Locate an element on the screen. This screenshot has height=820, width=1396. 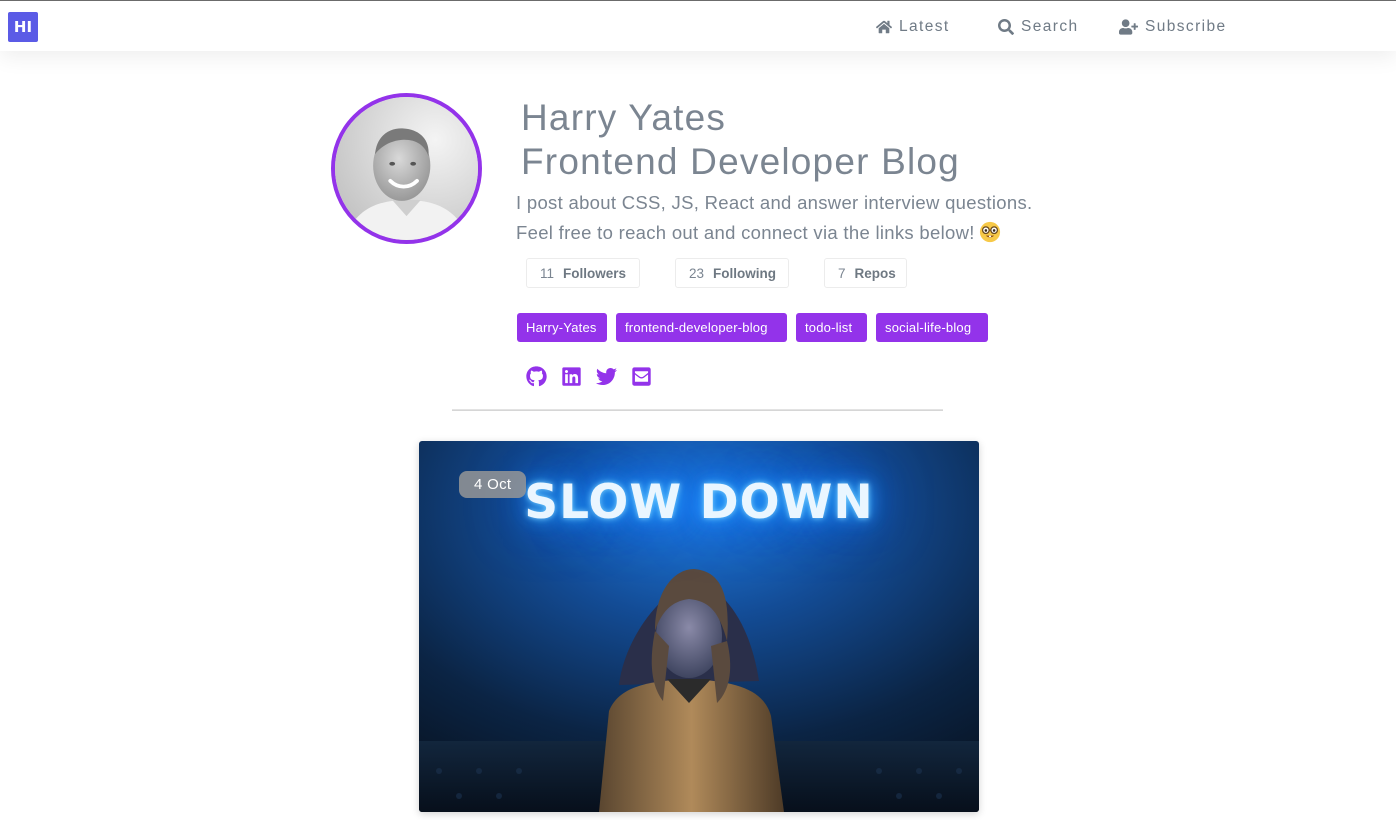
user-plus-icon is located at coordinates (1128, 27).